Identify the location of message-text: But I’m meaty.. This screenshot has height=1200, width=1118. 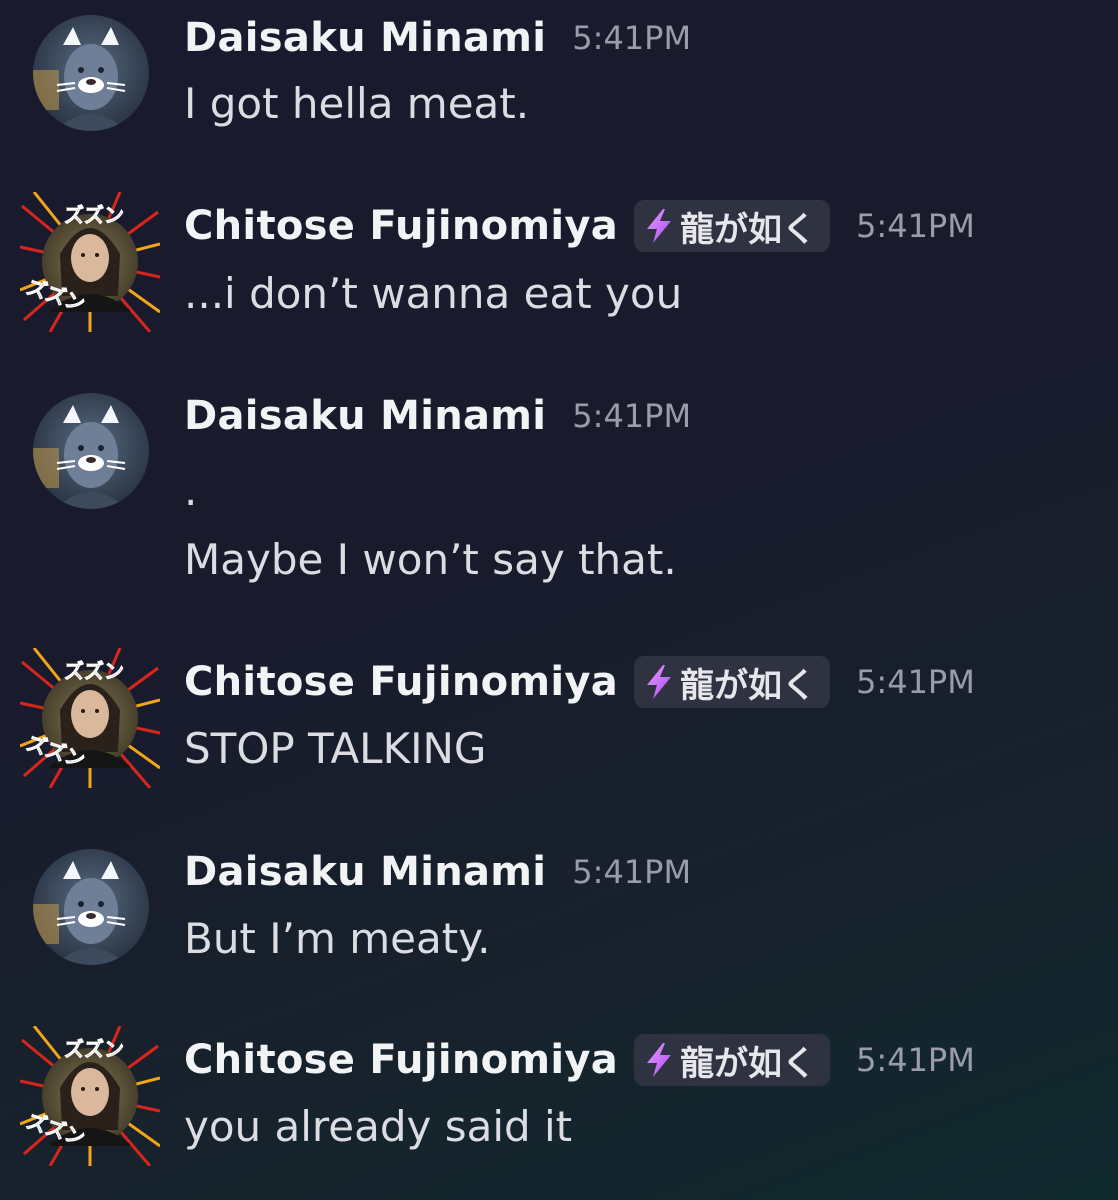
(337, 938).